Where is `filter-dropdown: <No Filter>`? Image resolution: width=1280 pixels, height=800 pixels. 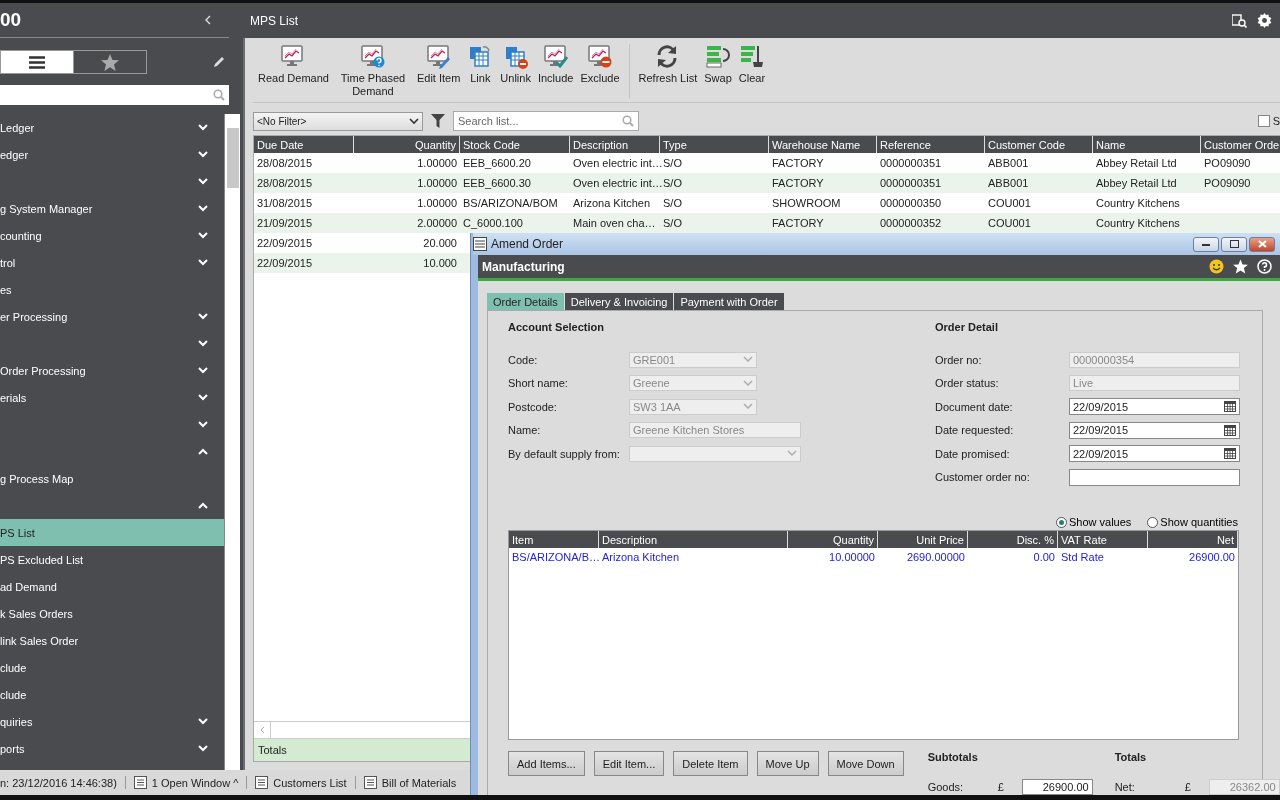
filter-dropdown: <No Filter> is located at coordinates (338, 121).